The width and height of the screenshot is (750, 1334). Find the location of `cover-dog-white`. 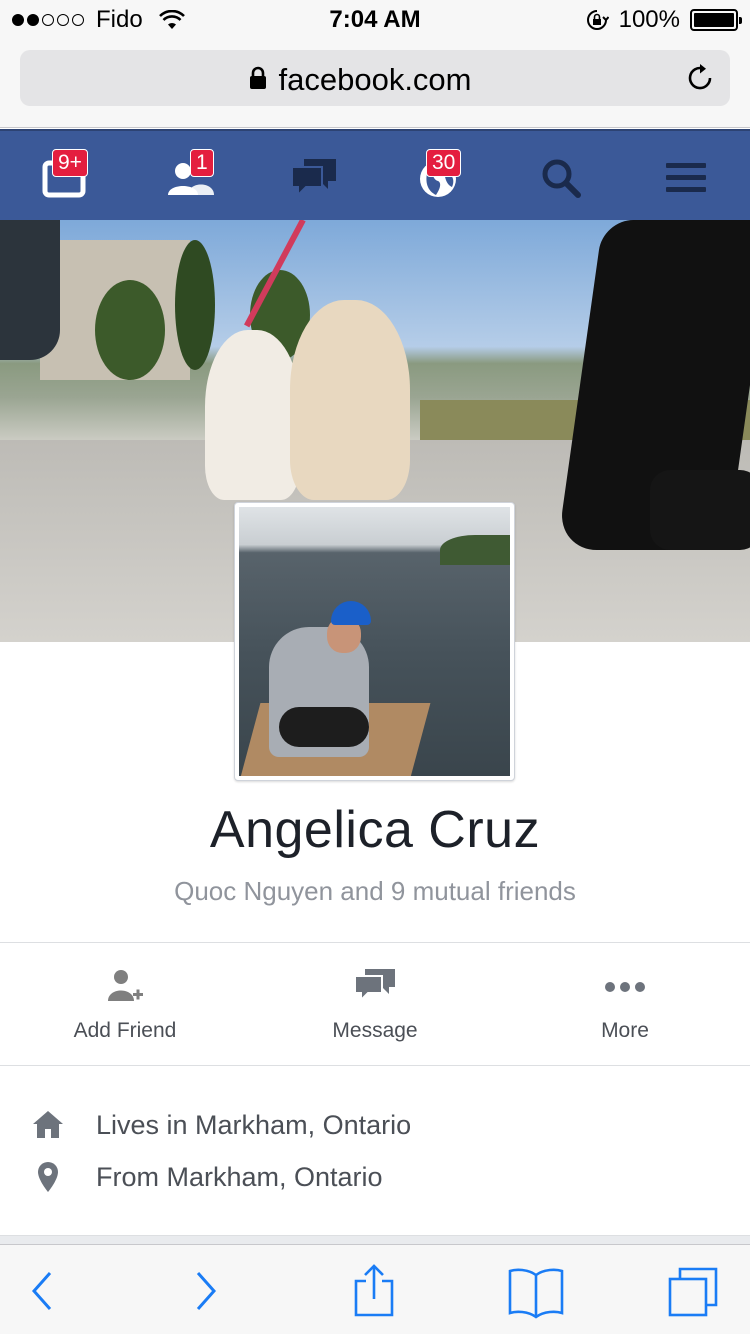

cover-dog-white is located at coordinates (252, 415).